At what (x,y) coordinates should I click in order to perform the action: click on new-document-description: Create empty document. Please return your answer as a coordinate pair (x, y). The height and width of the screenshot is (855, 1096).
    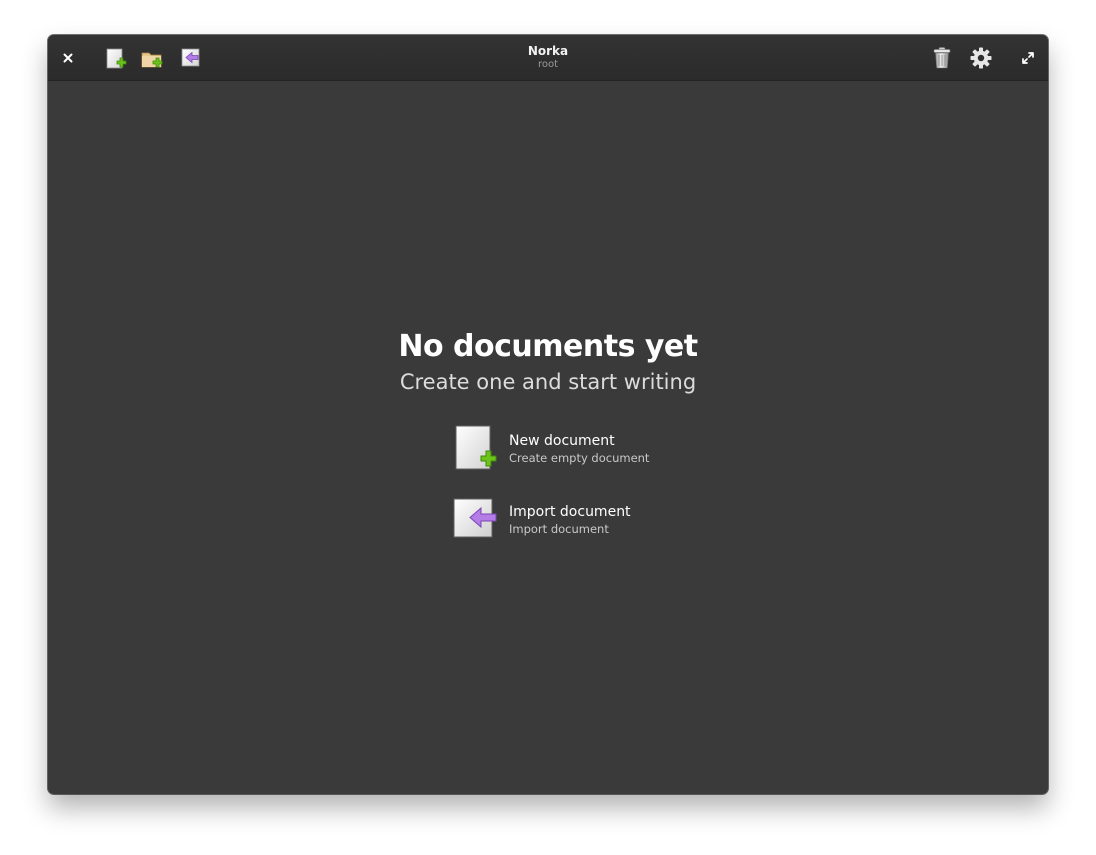
    Looking at the image, I should click on (579, 458).